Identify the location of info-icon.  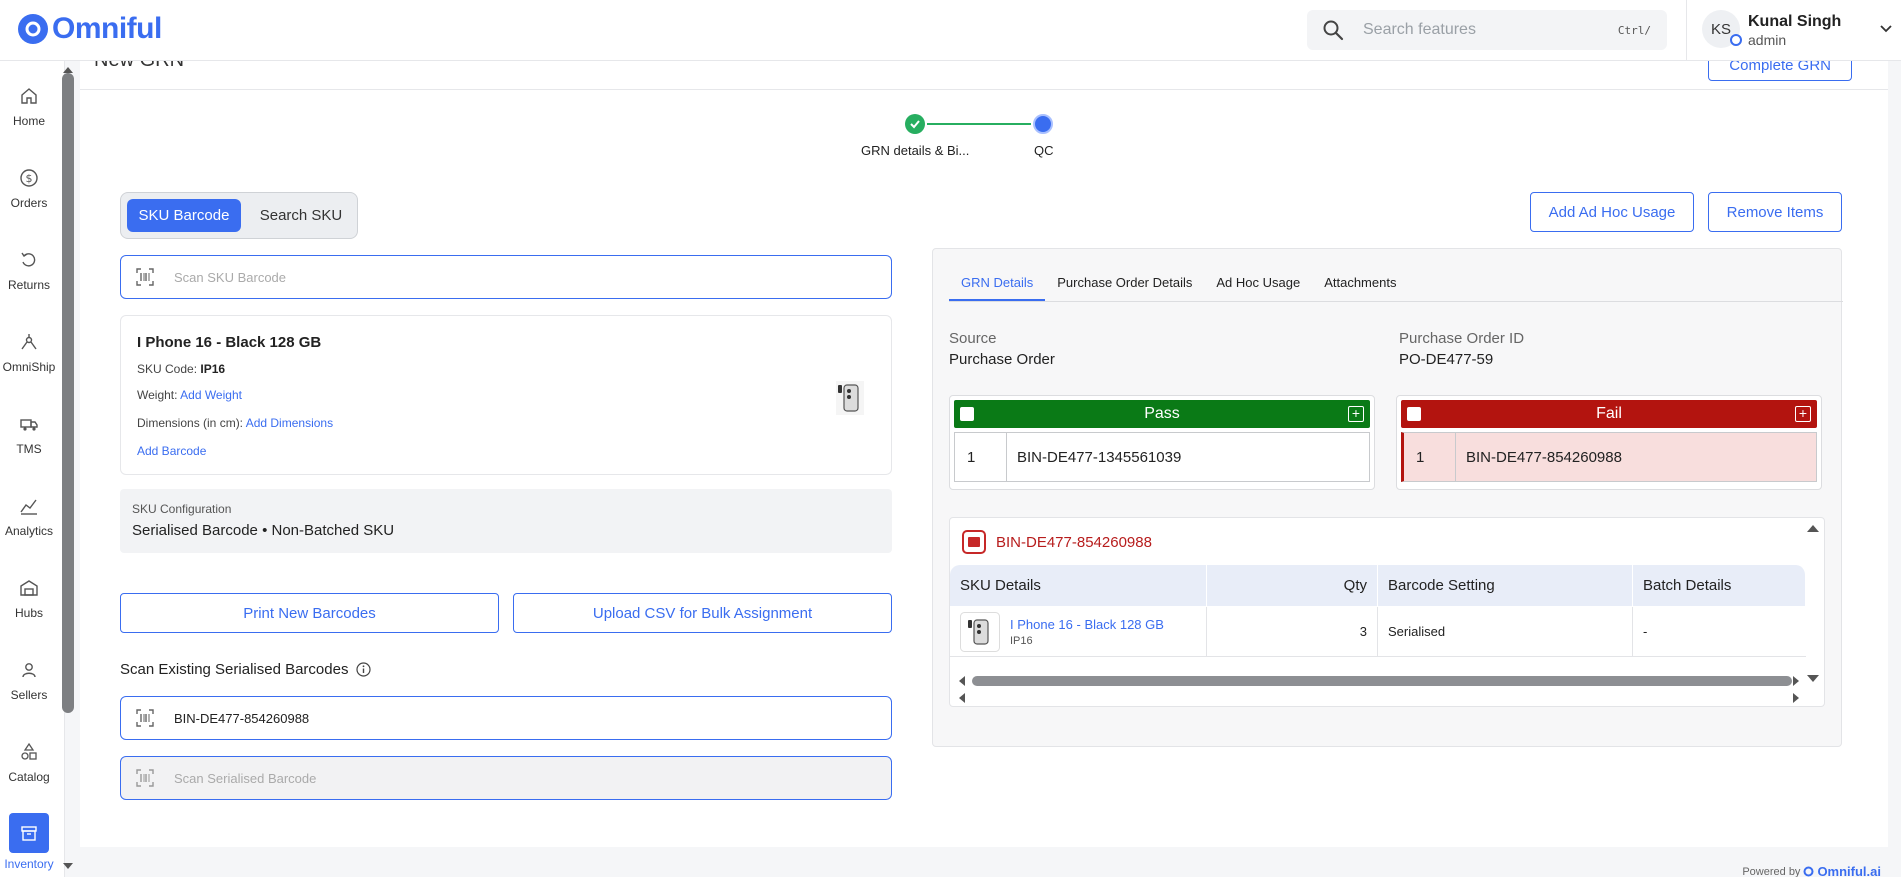
(364, 669).